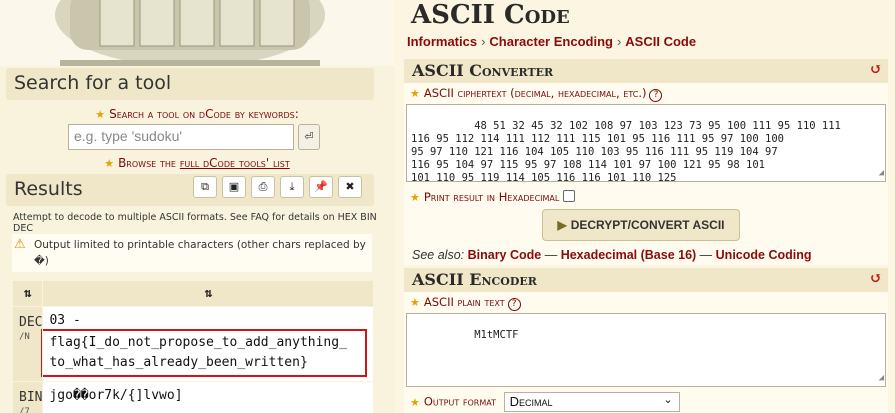 This screenshot has width=895, height=413. What do you see at coordinates (629, 255) in the screenshot?
I see `link-hexadecimal: Hexadecimal (Base 16)` at bounding box center [629, 255].